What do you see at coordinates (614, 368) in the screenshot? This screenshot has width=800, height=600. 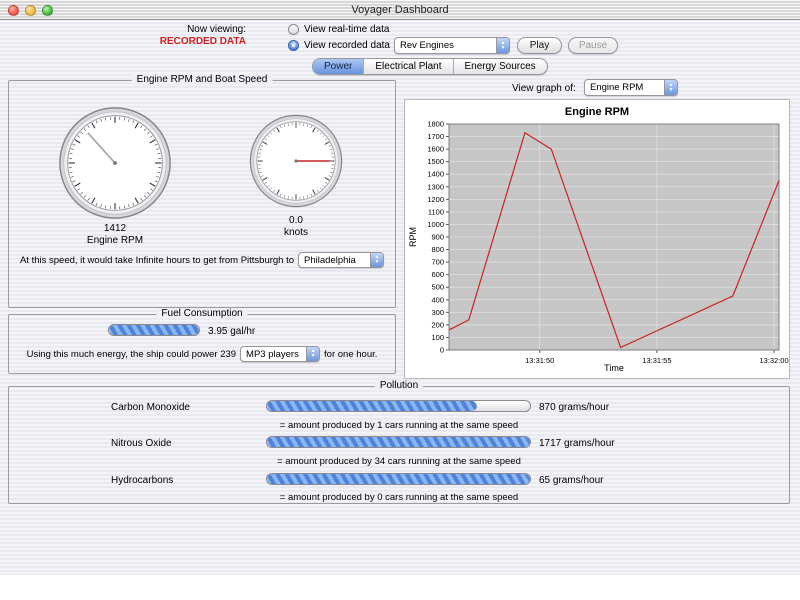 I see `svg-text: Time` at bounding box center [614, 368].